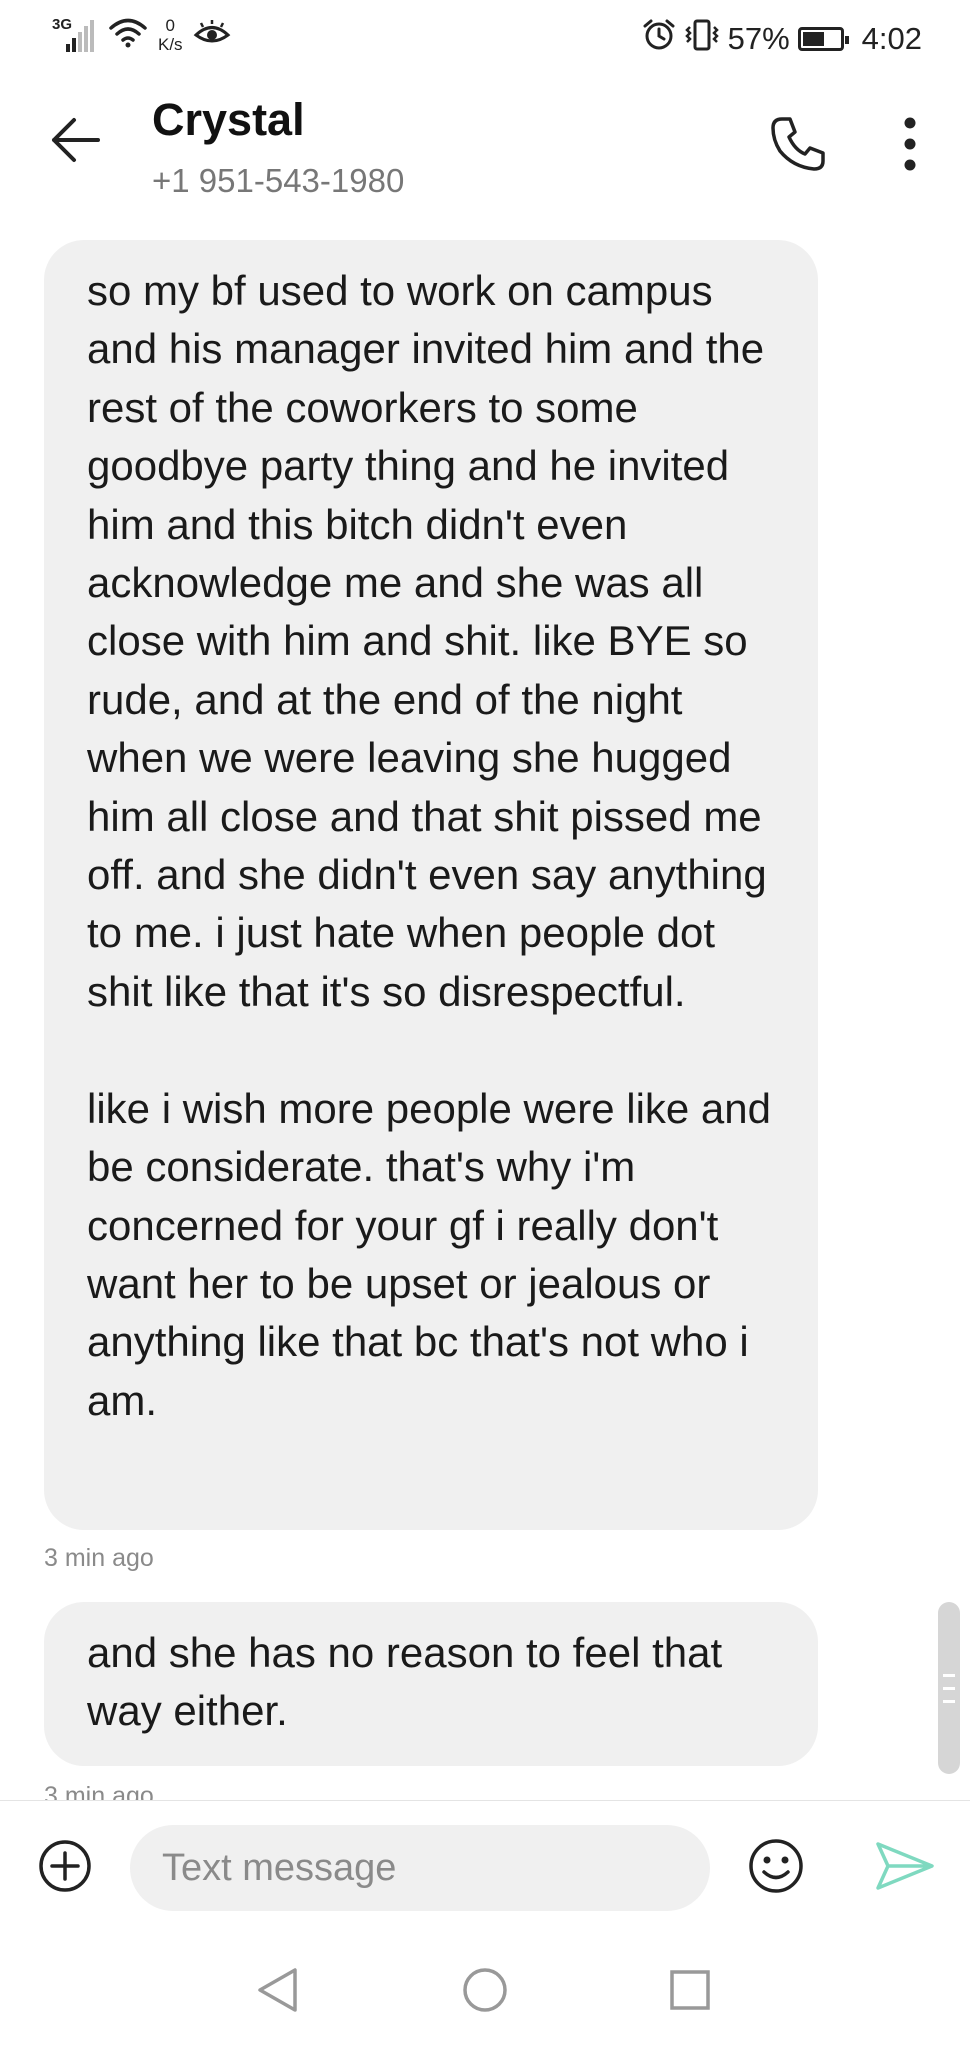  I want to click on network-speed: 0 K/s, so click(170, 35).